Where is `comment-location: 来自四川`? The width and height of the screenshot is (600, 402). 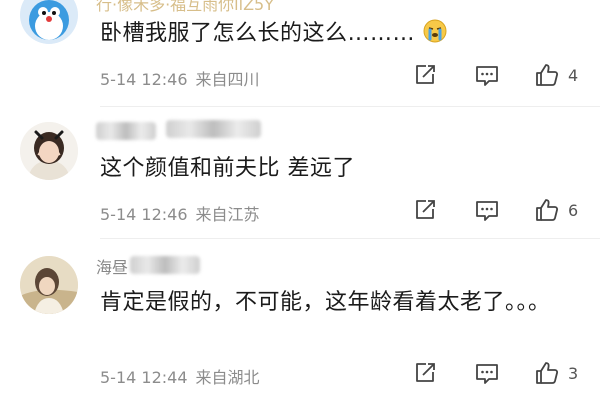 comment-location: 来自四川 is located at coordinates (227, 79).